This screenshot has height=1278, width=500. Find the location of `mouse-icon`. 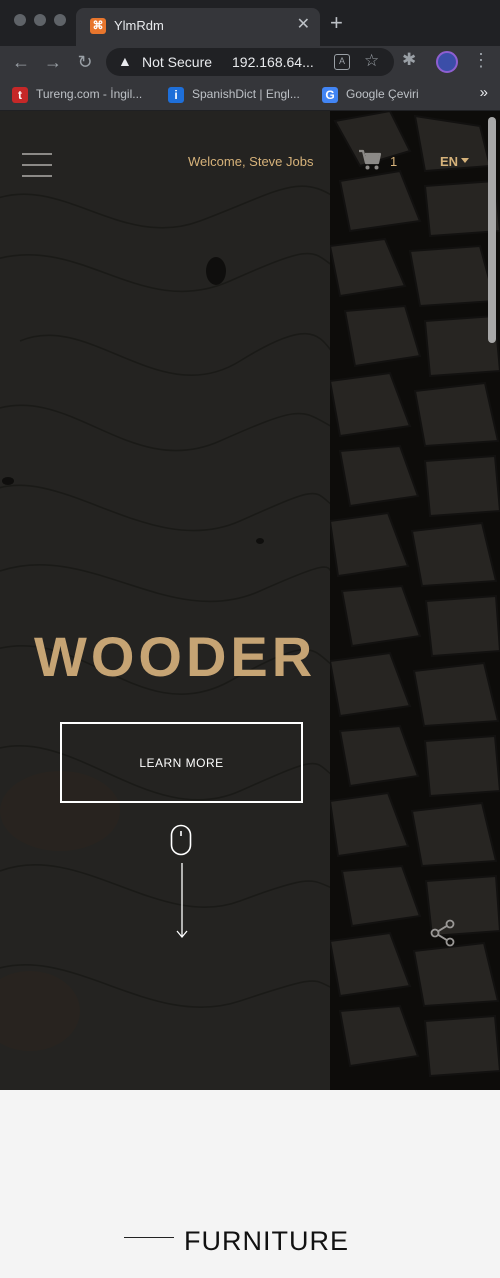

mouse-icon is located at coordinates (181, 840).